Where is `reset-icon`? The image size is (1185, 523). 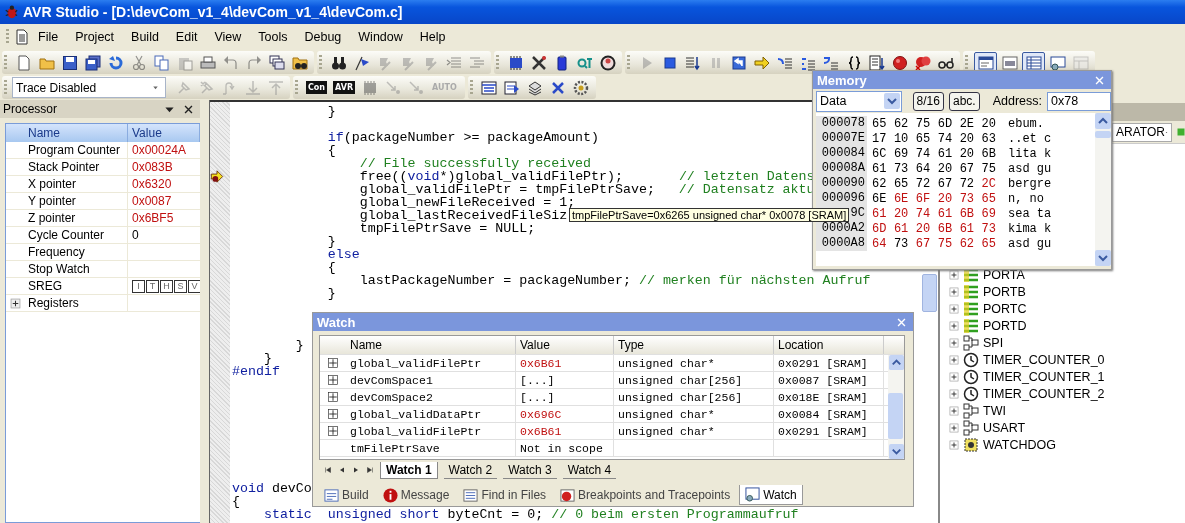
reset-icon is located at coordinates (738, 62).